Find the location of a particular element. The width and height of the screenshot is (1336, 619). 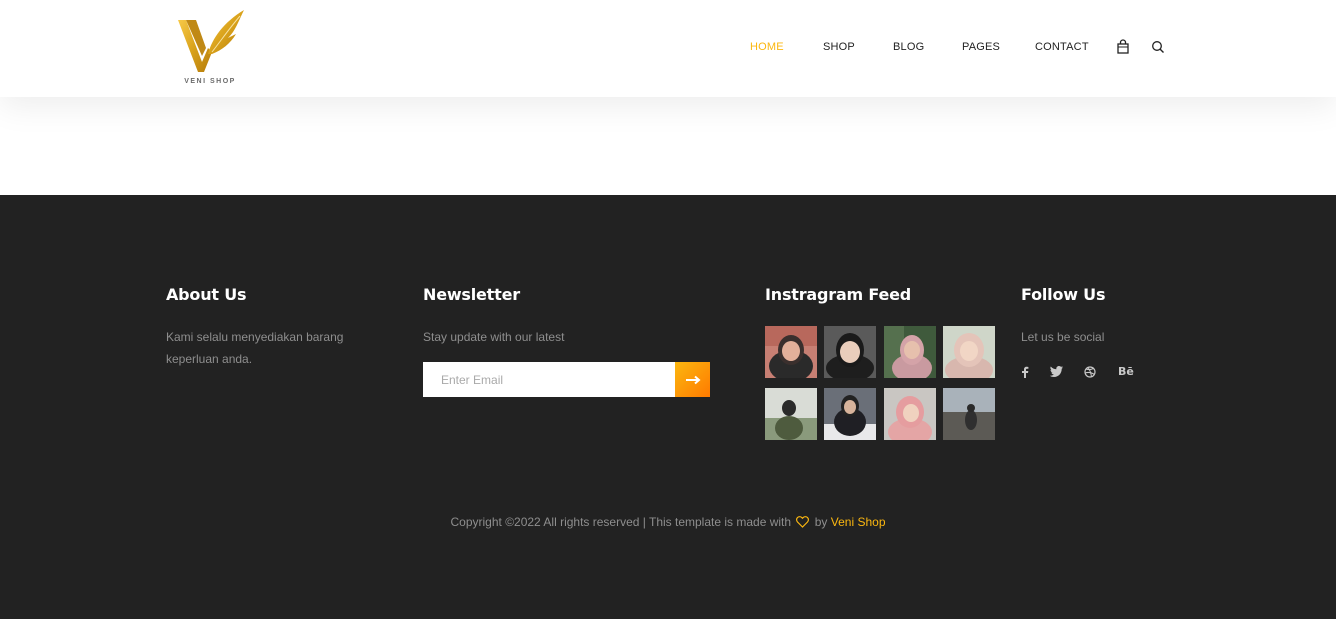

follow-text: Let us be social is located at coordinates (1063, 337).